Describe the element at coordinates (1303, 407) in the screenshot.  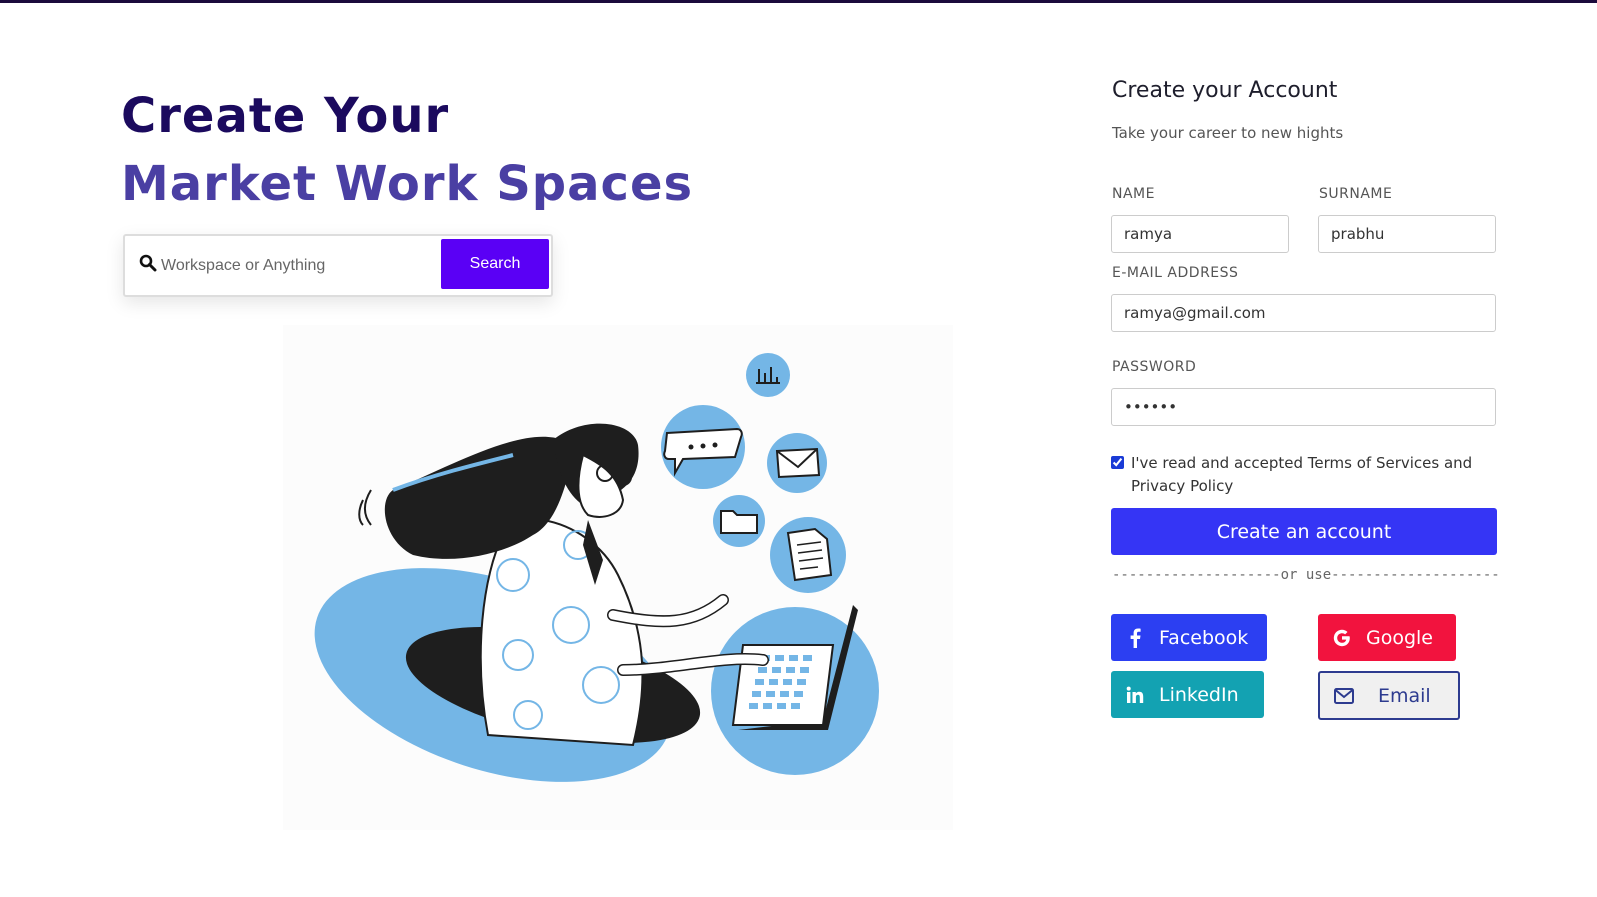
I see `password-field: ••••••` at that location.